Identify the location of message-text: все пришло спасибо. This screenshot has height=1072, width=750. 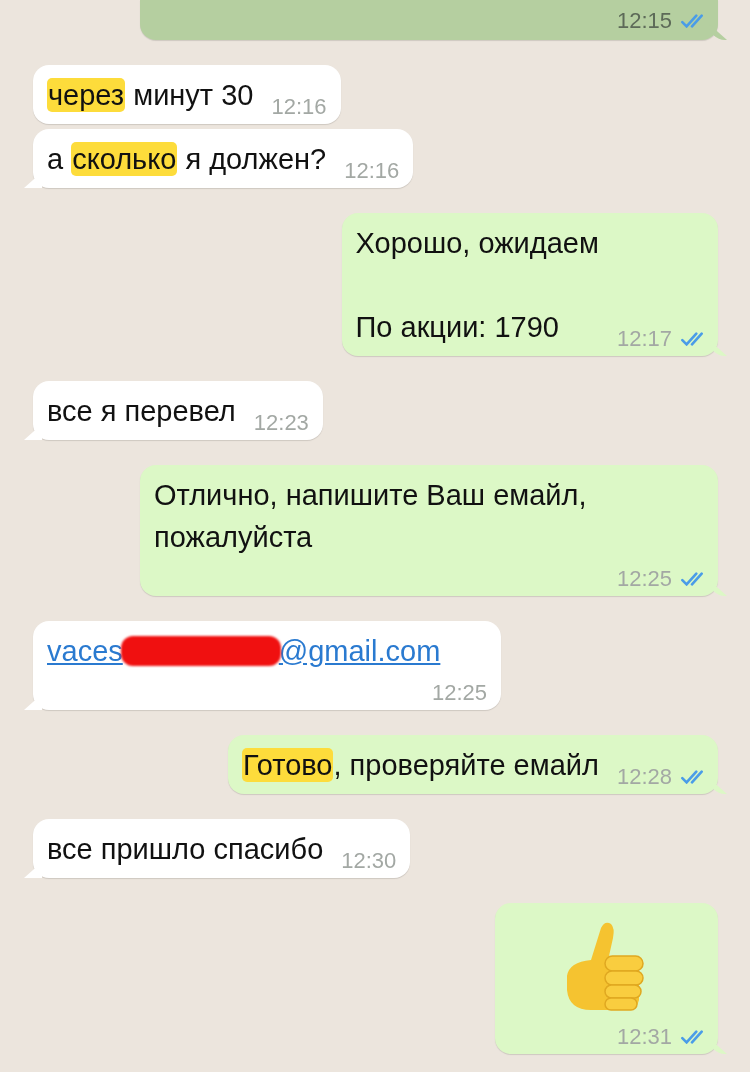
(185, 849).